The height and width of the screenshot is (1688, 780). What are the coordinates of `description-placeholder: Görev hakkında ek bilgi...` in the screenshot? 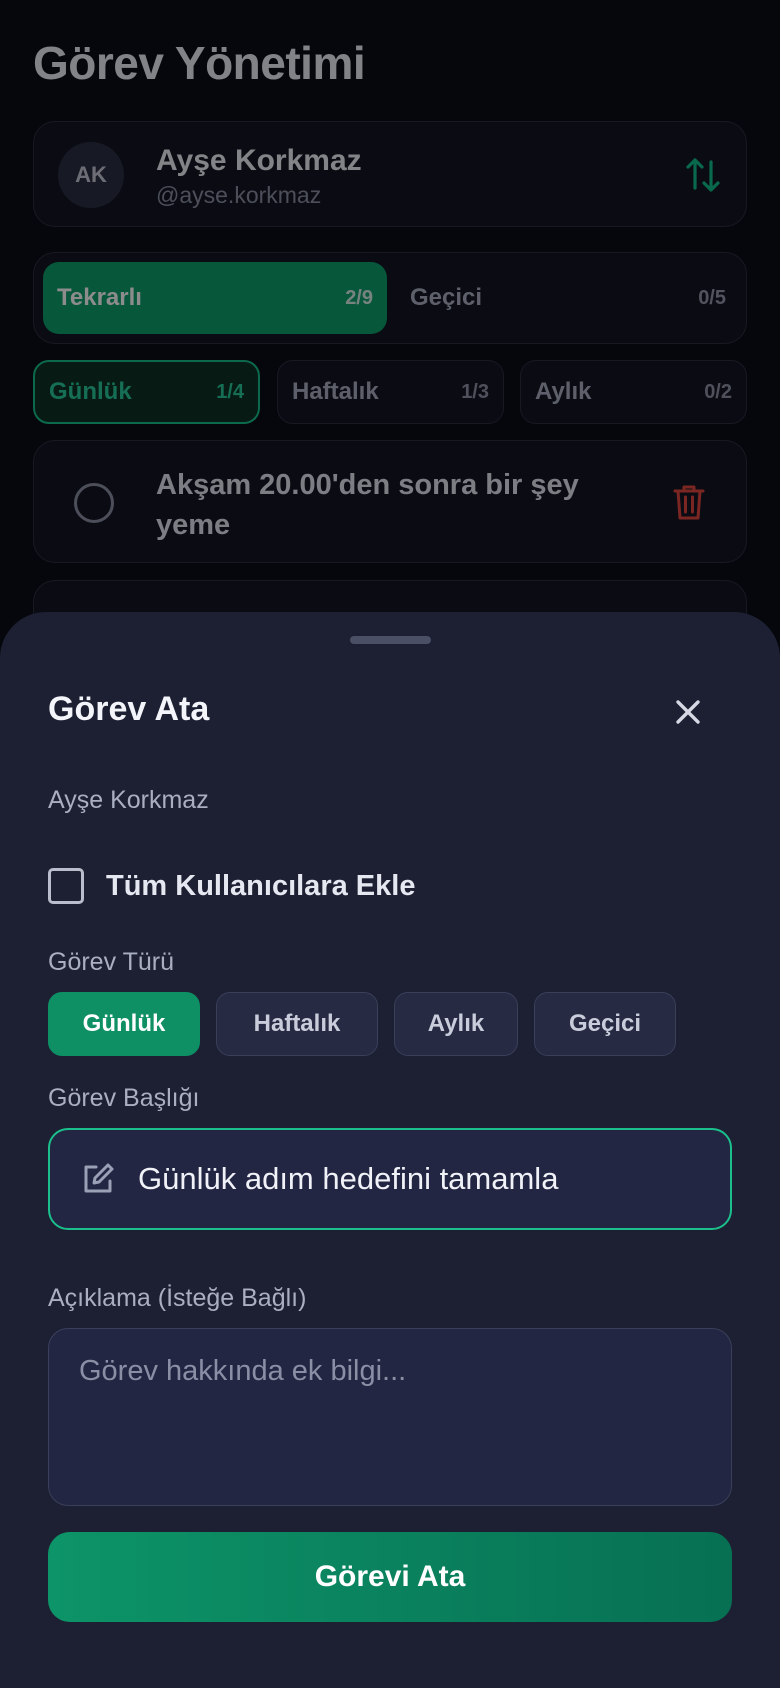 It's located at (243, 1371).